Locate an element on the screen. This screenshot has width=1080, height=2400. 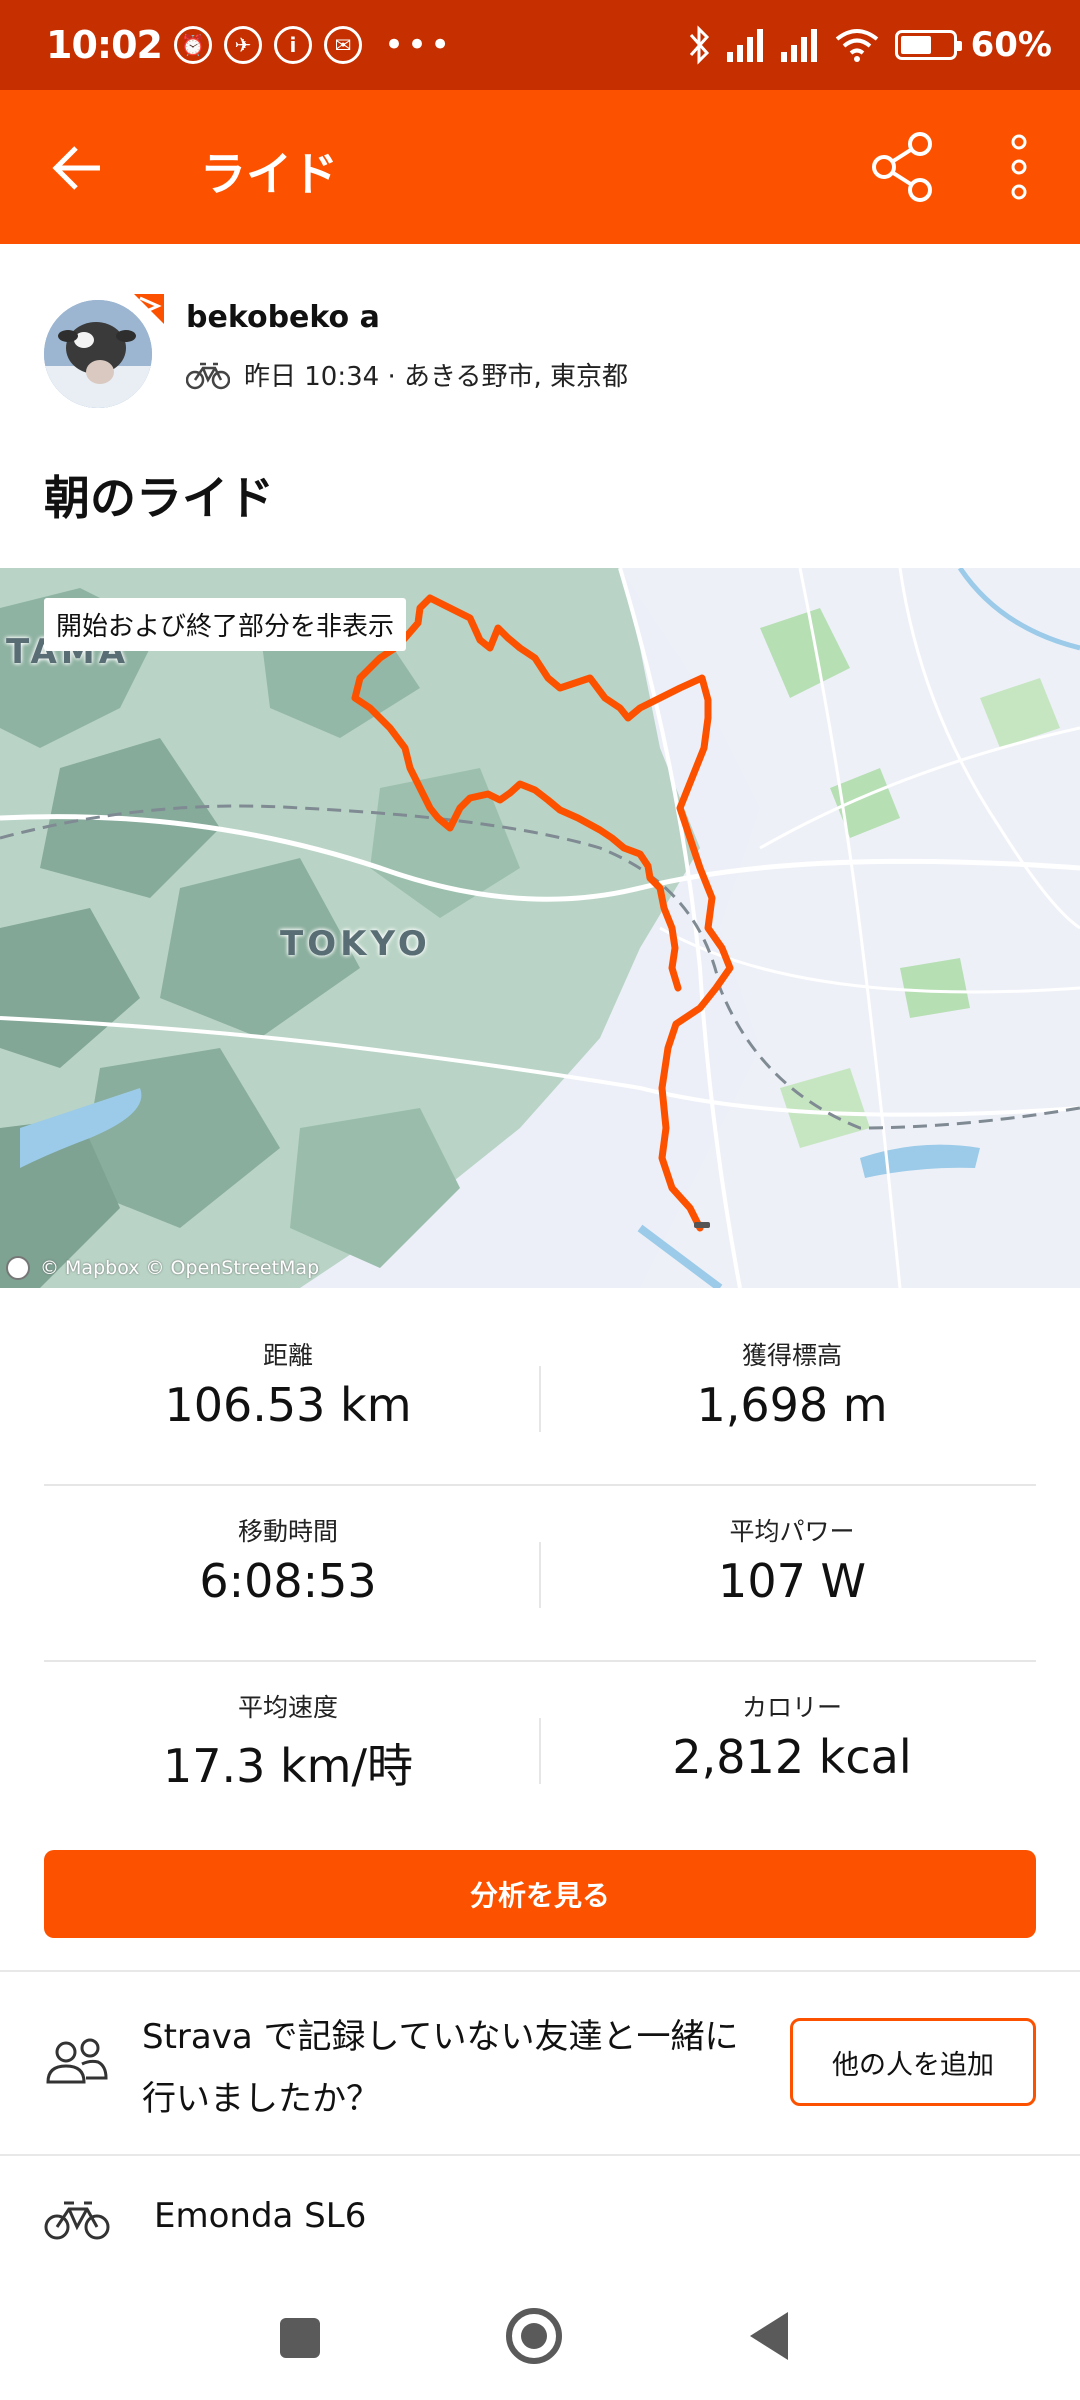
status-bar: 10:02 ⏰ ✈ i ✉ ••• 60% is located at coordinates (540, 45).